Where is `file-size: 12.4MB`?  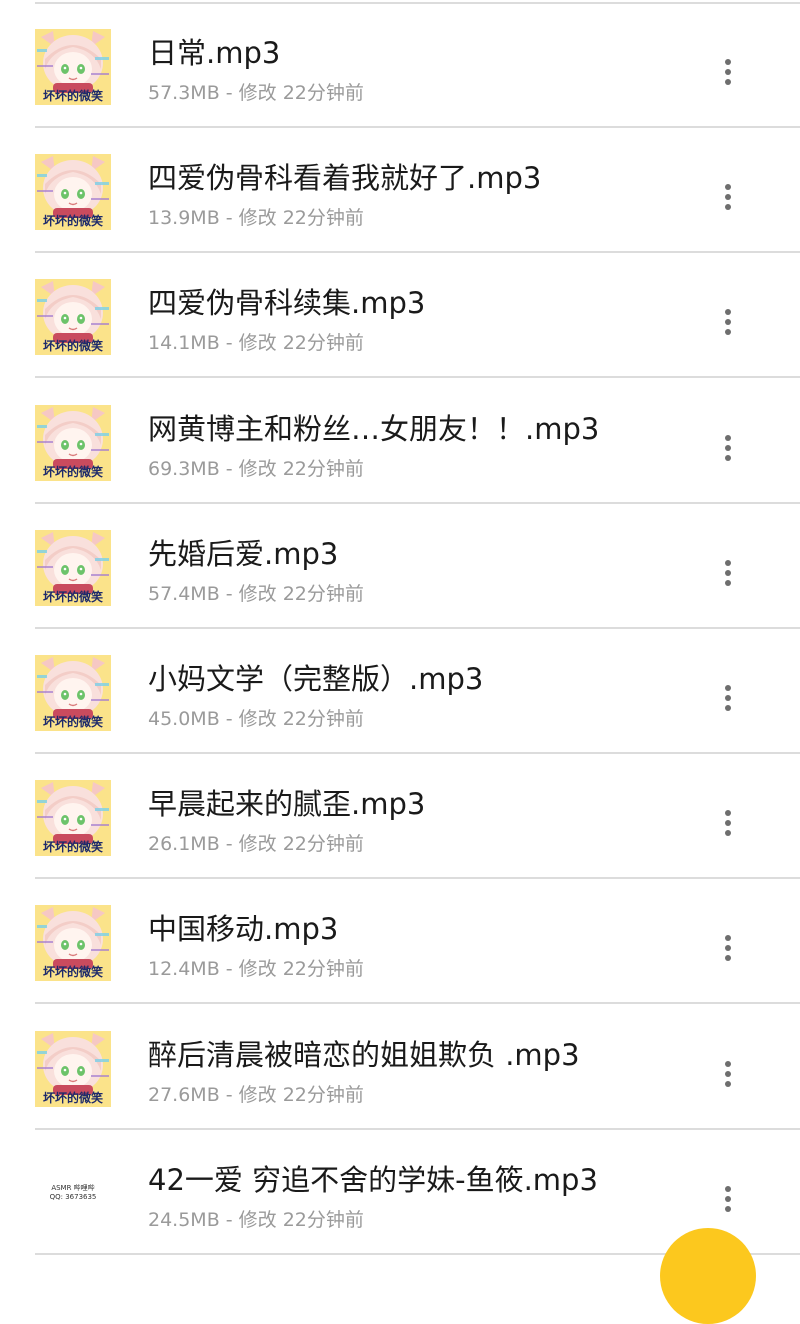 file-size: 12.4MB is located at coordinates (184, 969).